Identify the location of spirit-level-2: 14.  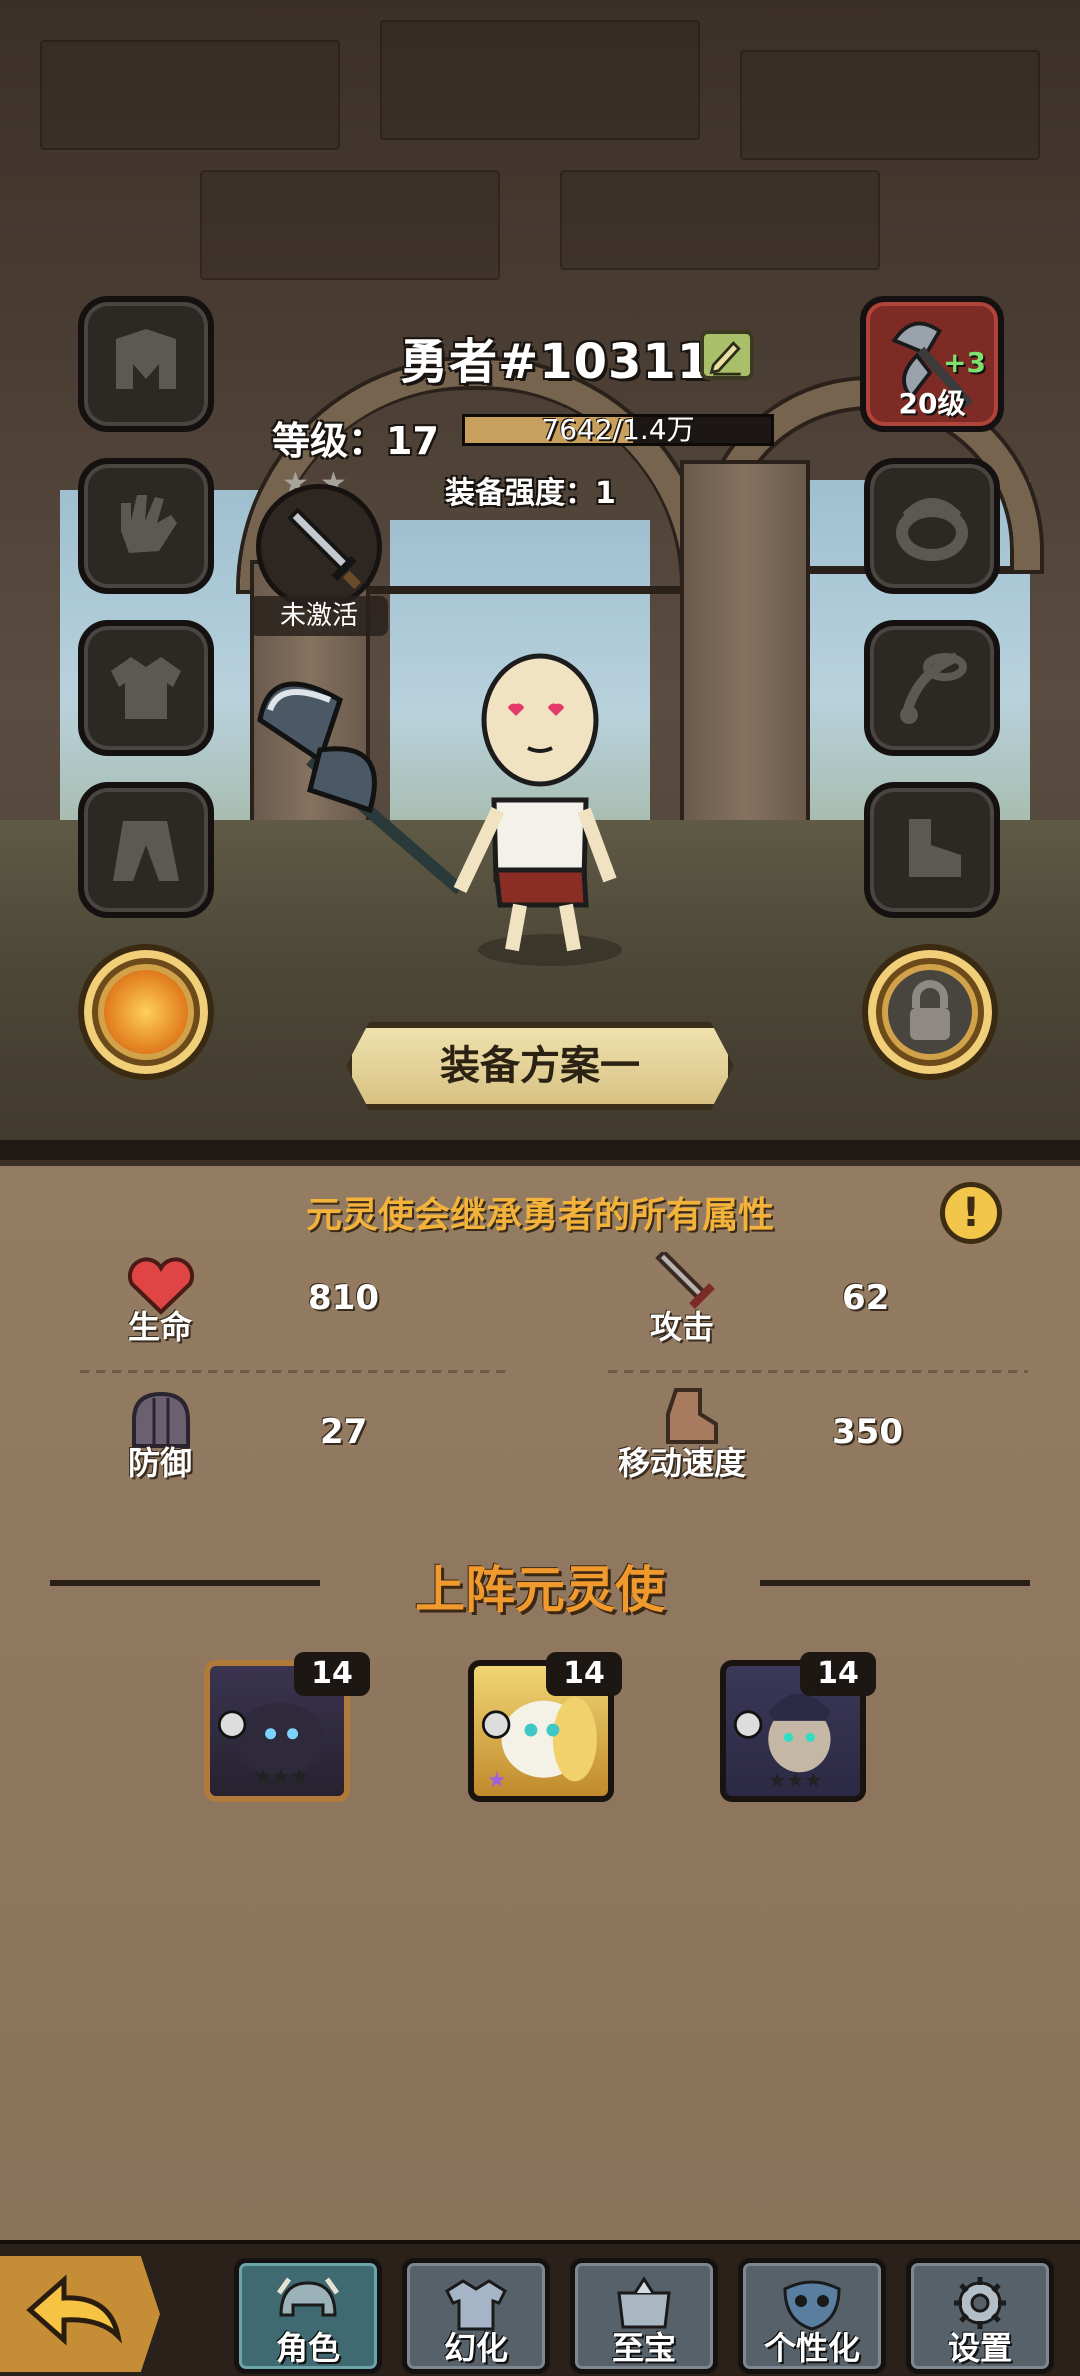
(584, 1674).